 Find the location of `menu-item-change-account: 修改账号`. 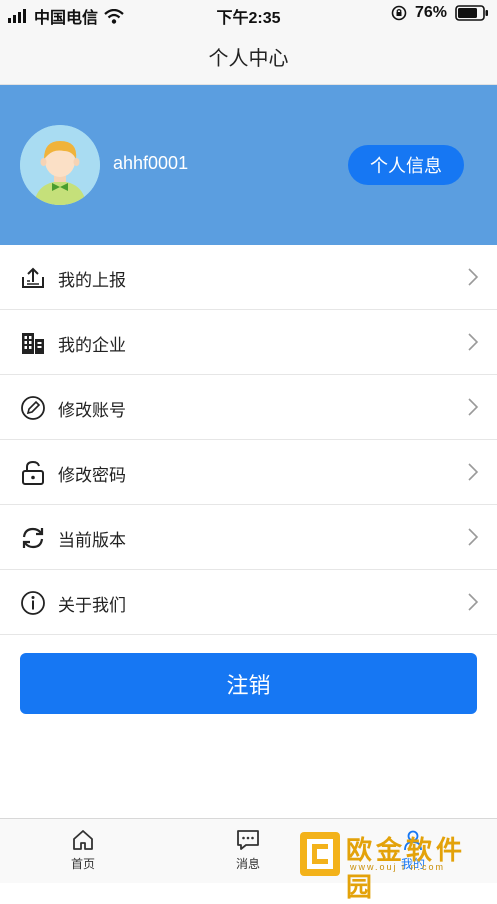

menu-item-change-account: 修改账号 is located at coordinates (248, 407).